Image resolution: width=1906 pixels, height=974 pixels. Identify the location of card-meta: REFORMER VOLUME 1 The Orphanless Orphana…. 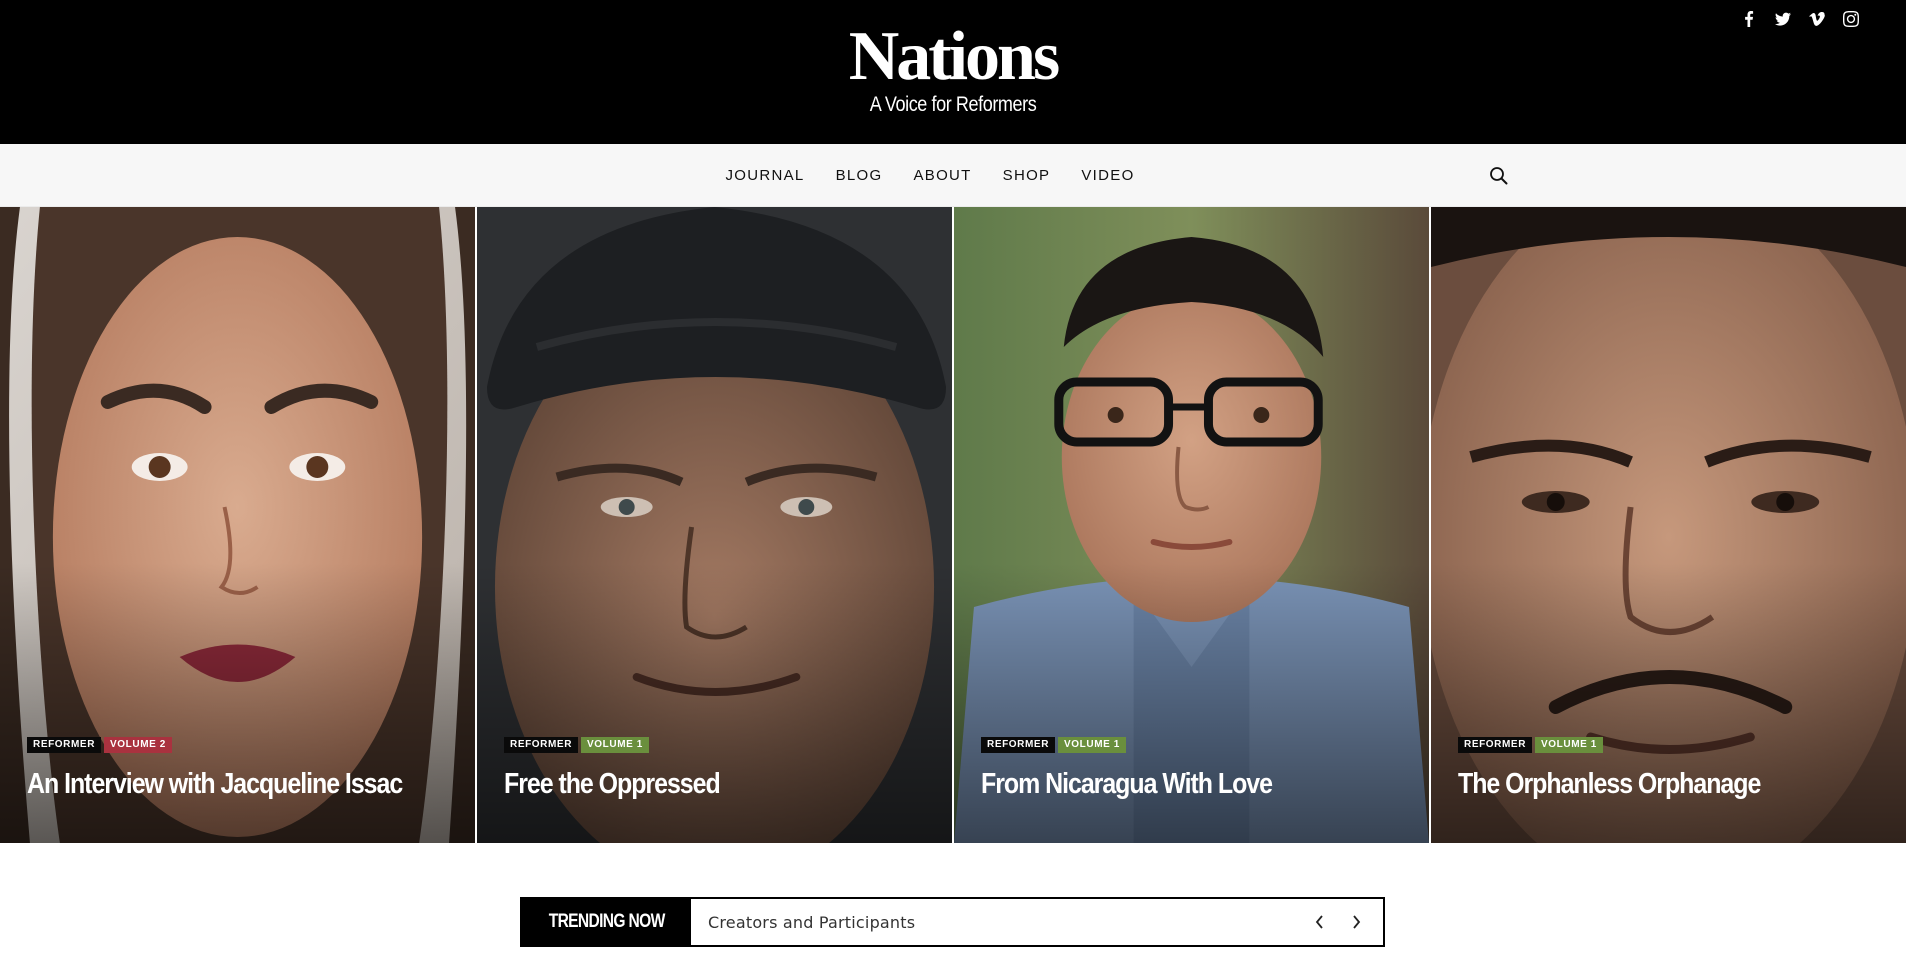
(1672, 769).